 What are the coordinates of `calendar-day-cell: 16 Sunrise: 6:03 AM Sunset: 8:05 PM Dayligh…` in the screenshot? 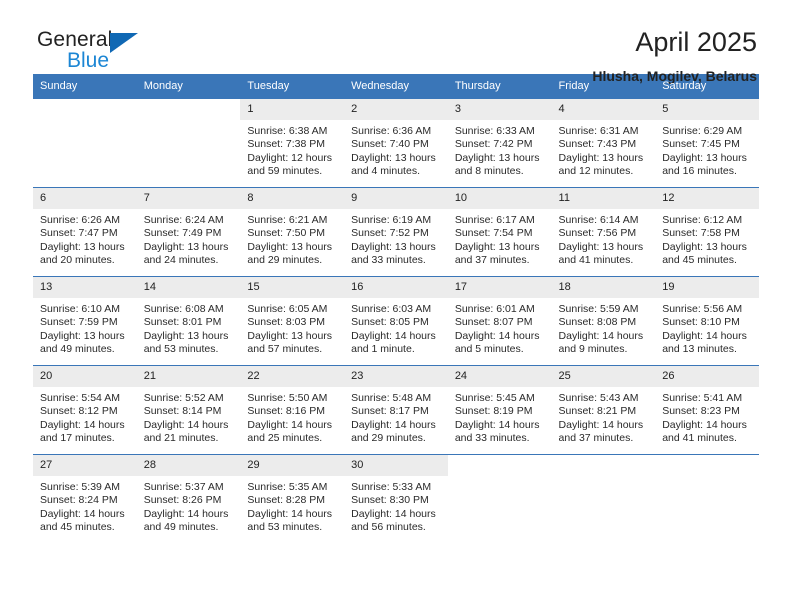 It's located at (396, 321).